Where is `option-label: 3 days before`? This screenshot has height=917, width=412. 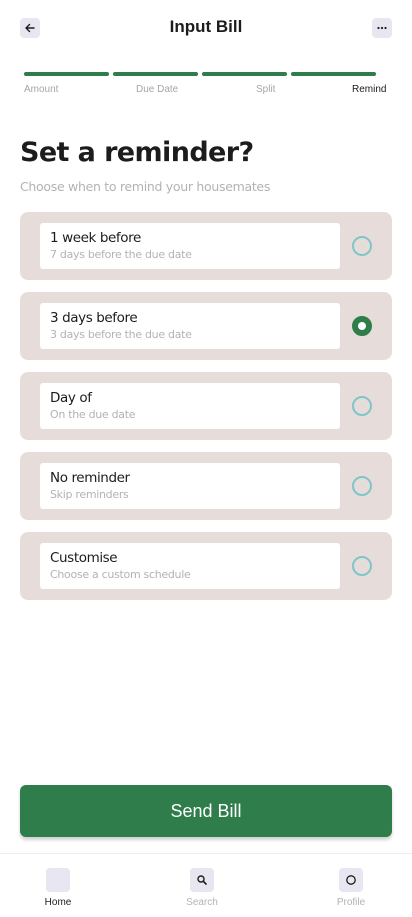
option-label: 3 days before is located at coordinates (94, 318).